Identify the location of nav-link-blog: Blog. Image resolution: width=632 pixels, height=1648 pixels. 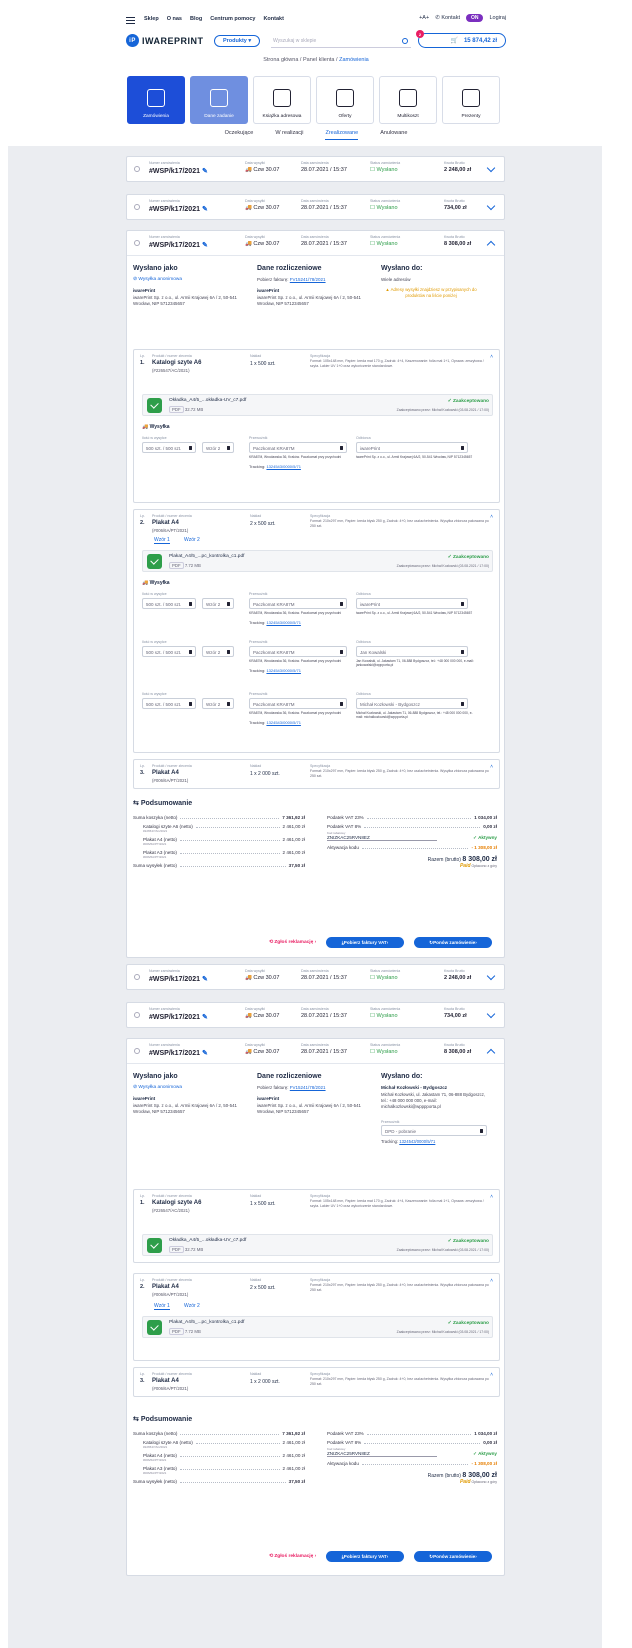
(196, 19).